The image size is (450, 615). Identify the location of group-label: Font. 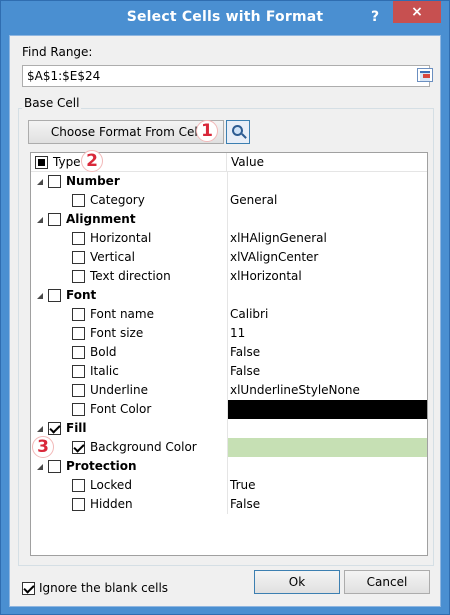
(81, 295).